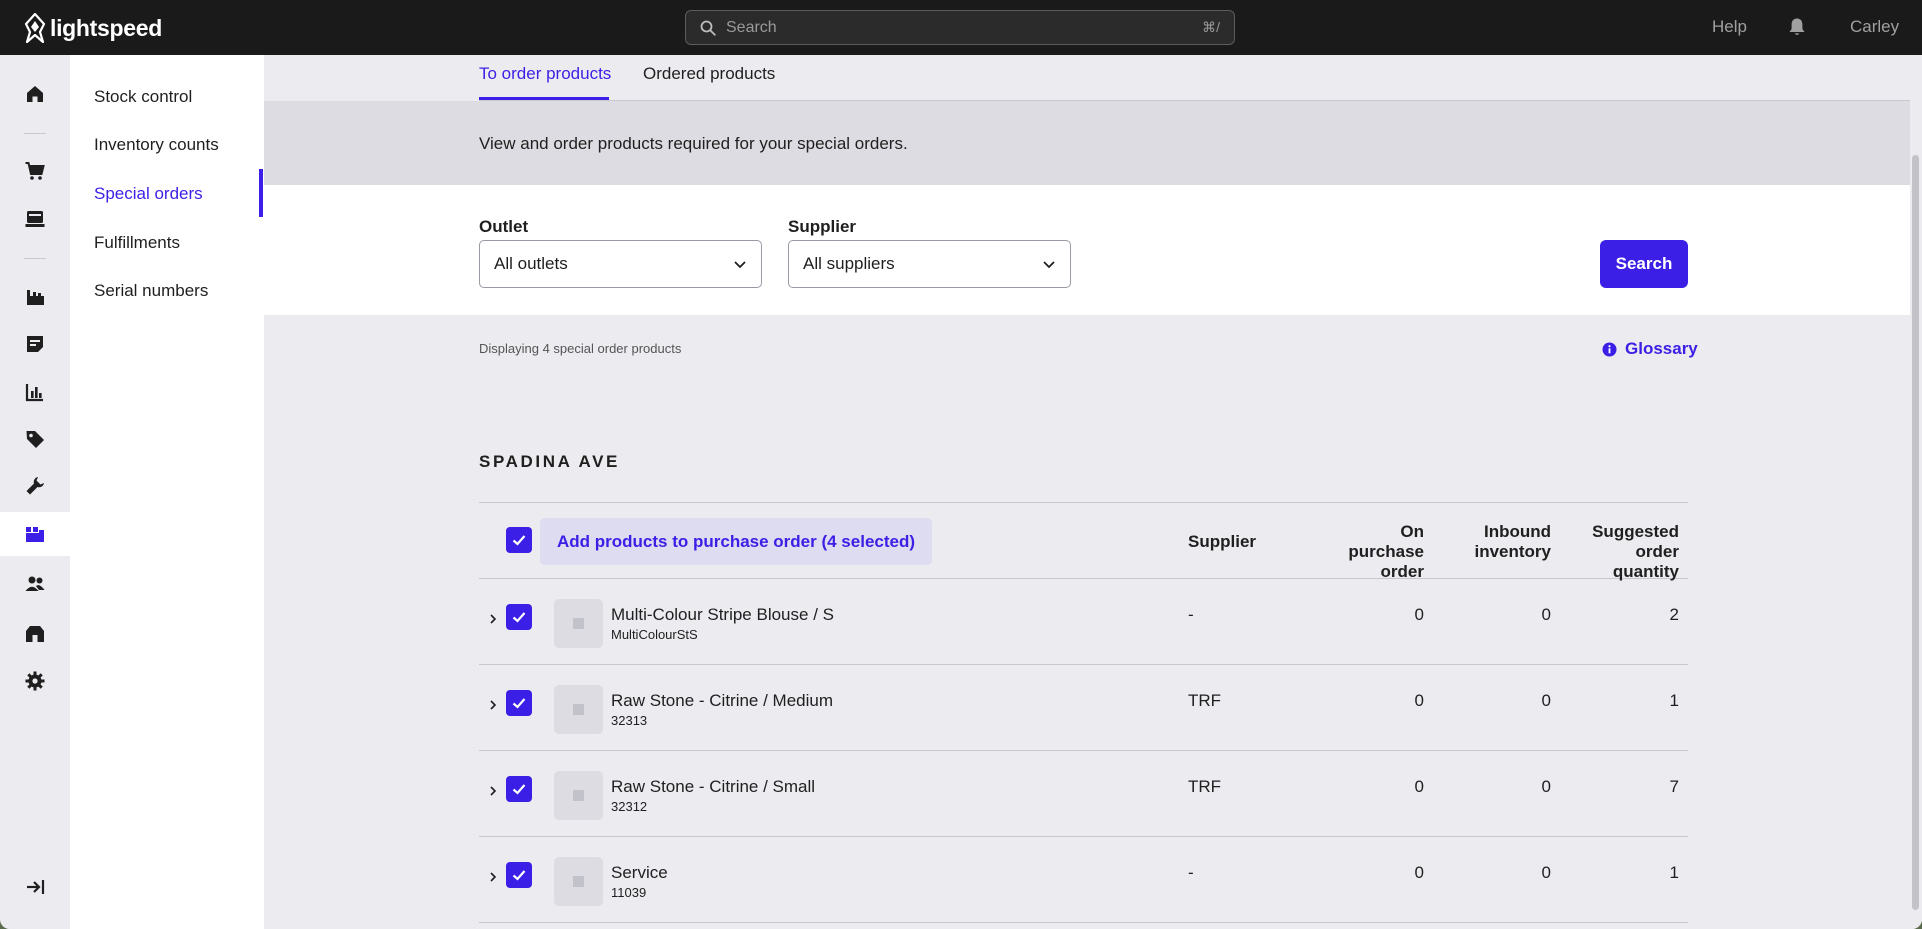  What do you see at coordinates (35, 297) in the screenshot?
I see `catalog-icon` at bounding box center [35, 297].